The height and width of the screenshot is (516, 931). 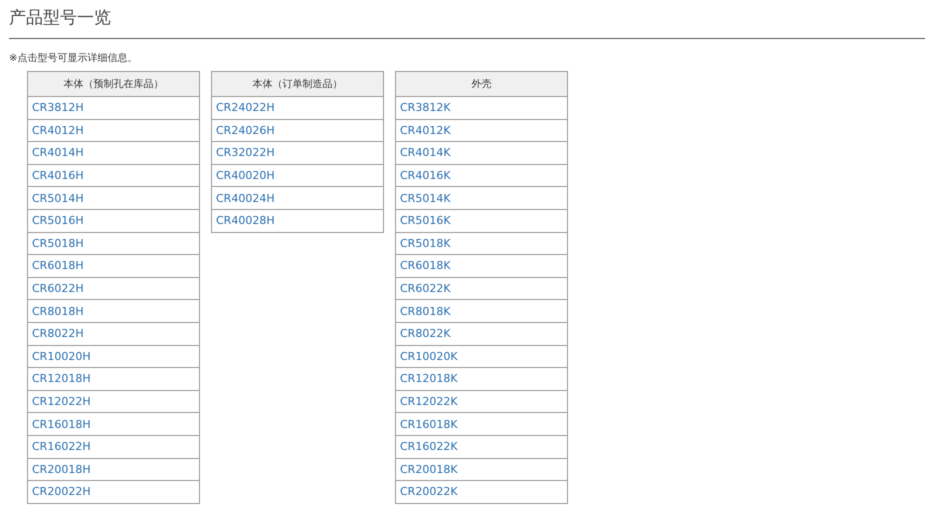 What do you see at coordinates (58, 265) in the screenshot?
I see `model-link: CR6018H` at bounding box center [58, 265].